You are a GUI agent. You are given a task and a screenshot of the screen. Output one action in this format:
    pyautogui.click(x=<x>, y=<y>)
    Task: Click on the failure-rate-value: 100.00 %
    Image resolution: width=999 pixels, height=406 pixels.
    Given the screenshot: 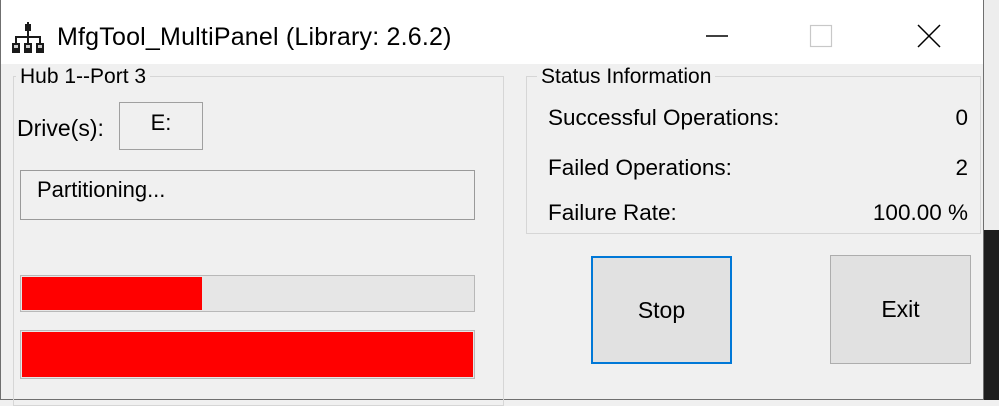 What is the action you would take?
    pyautogui.click(x=920, y=212)
    